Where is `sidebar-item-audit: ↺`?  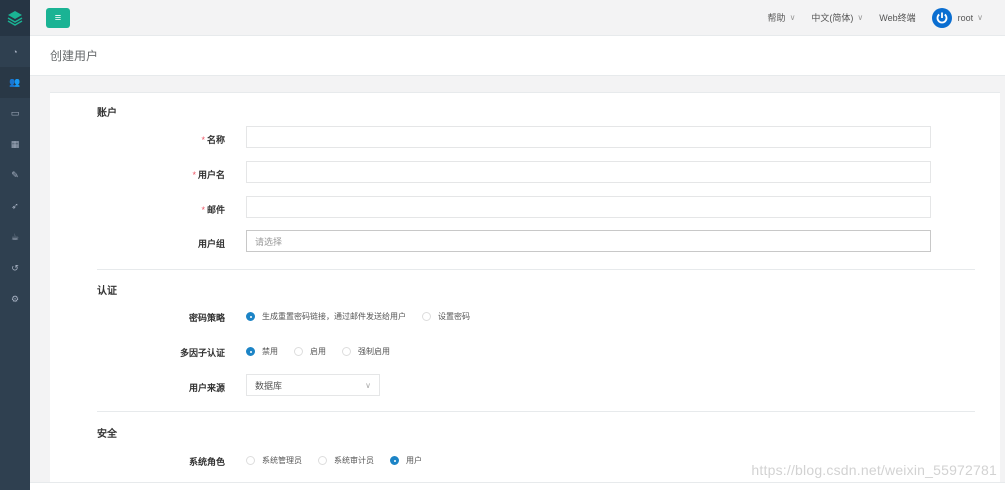
sidebar-item-audit: ↺ is located at coordinates (15, 268).